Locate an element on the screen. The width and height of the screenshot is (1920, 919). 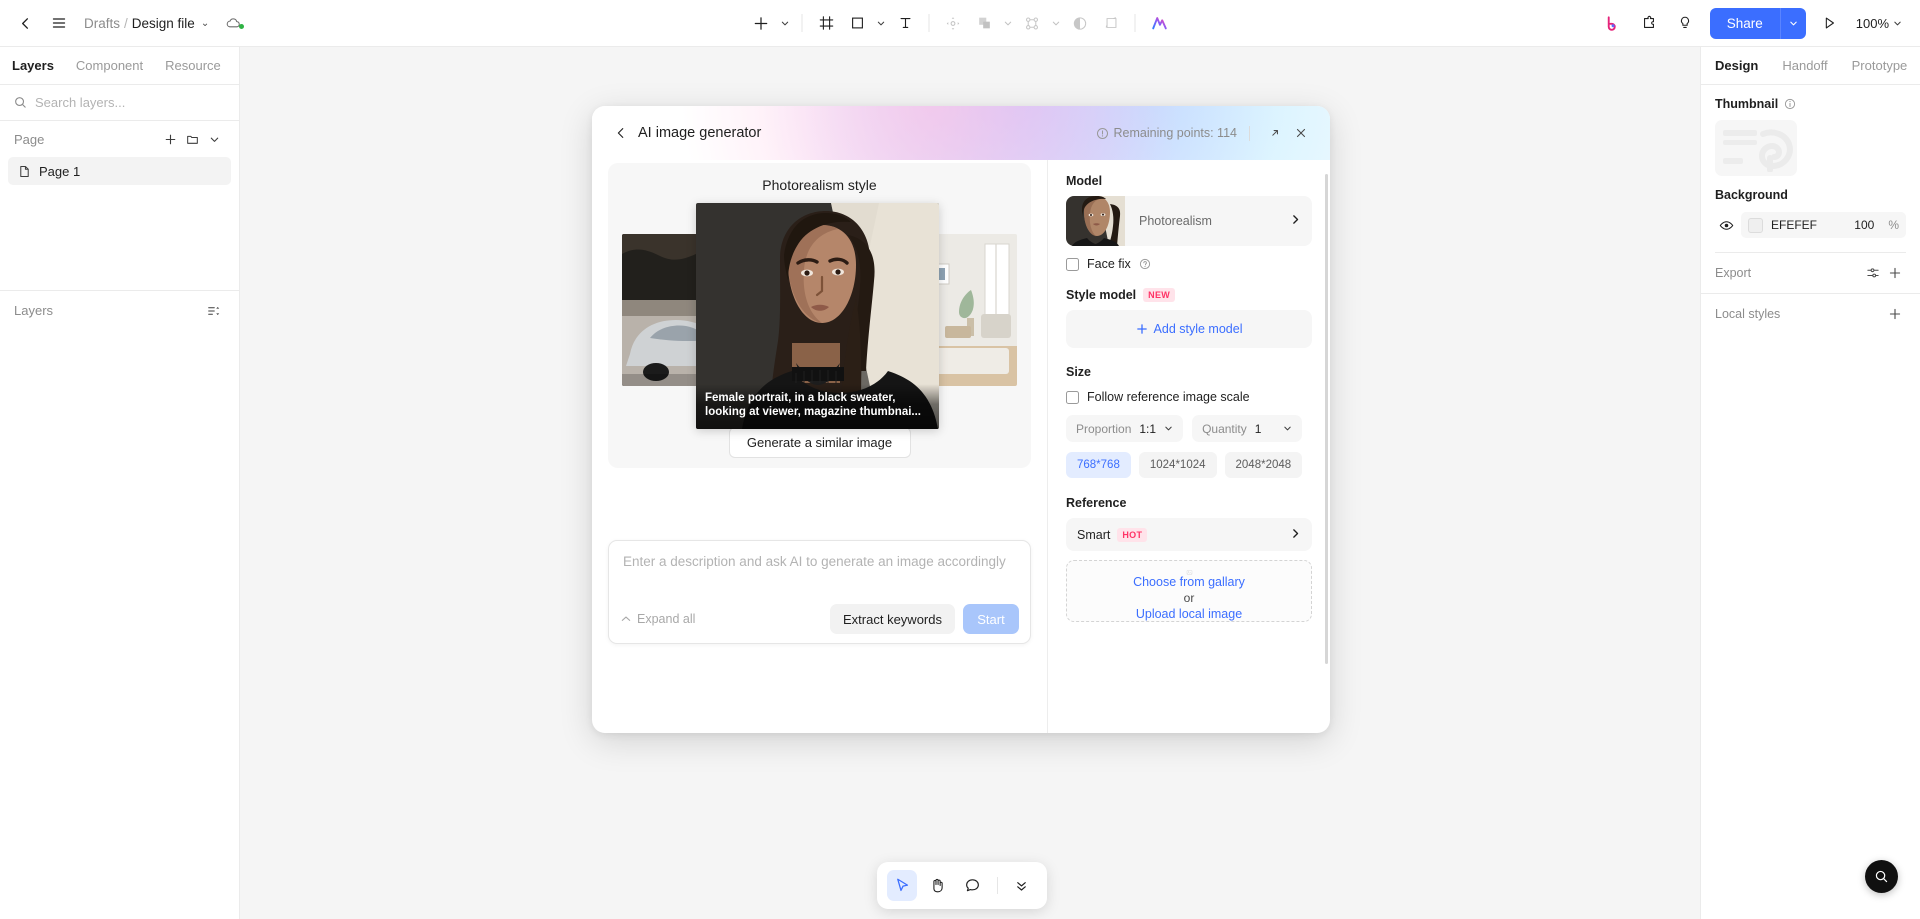
eye-icon is located at coordinates (1726, 225).